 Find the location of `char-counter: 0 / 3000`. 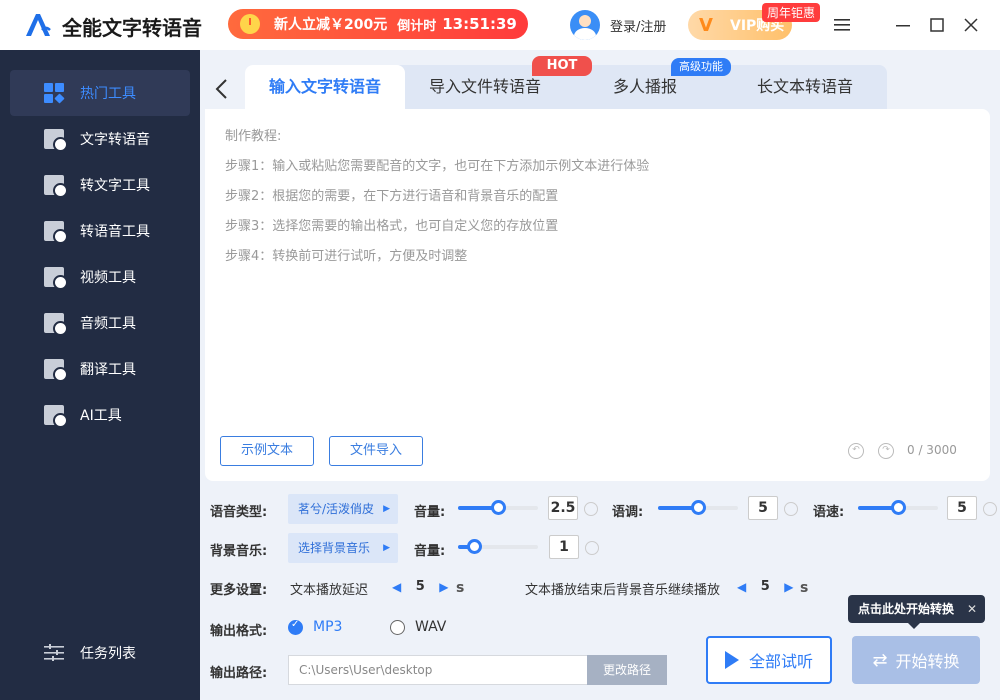

char-counter: 0 / 3000 is located at coordinates (932, 450).